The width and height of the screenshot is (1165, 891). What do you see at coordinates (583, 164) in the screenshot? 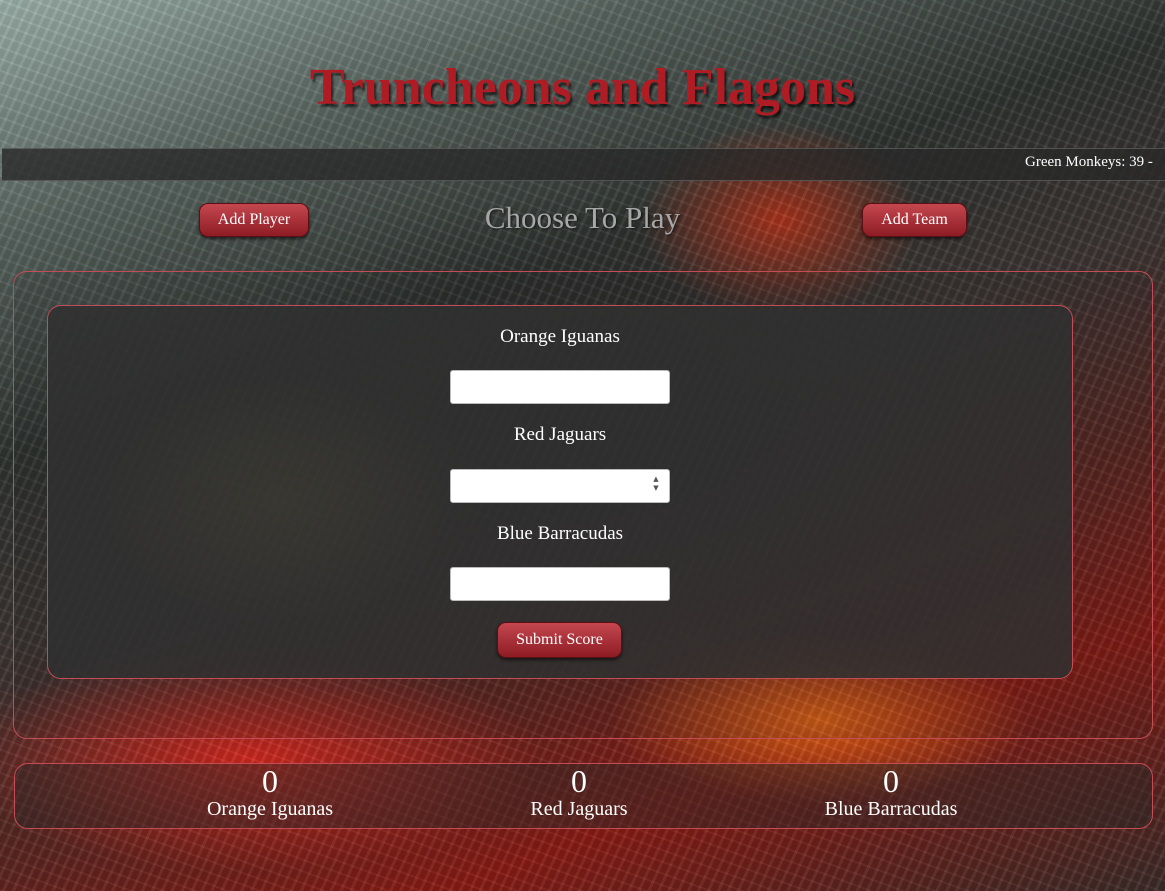
I see `score-ticker: Green Monkeys: 39 -` at bounding box center [583, 164].